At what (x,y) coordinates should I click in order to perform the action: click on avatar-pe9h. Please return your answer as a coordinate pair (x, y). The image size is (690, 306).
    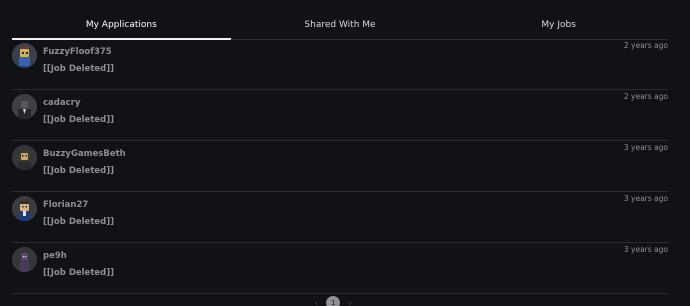
    Looking at the image, I should click on (24, 259).